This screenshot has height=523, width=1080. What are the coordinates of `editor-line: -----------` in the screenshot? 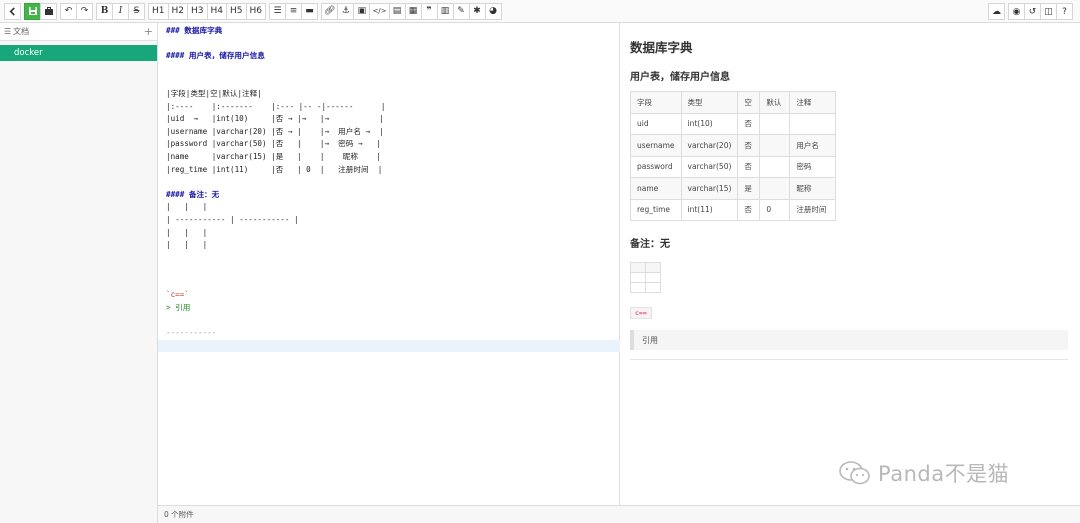 It's located at (392, 333).